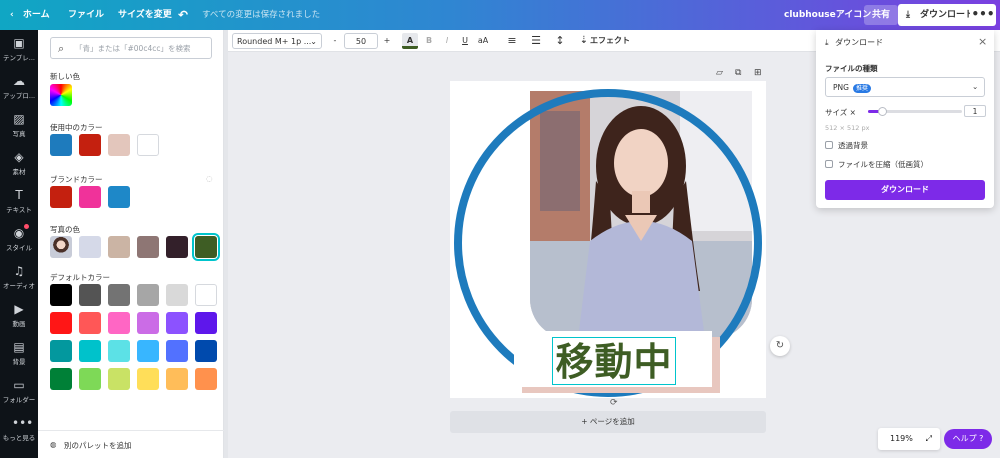  Describe the element at coordinates (608, 422) in the screenshot. I see `add-page-button: + ページを追加` at that location.